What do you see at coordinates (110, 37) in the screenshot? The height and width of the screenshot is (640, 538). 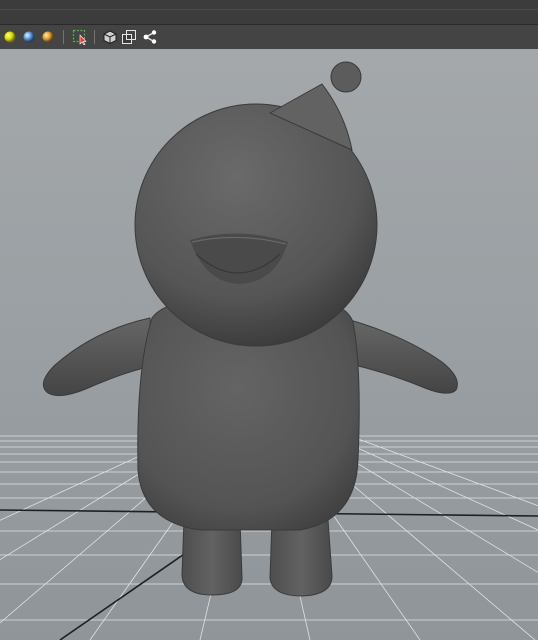 I see `cube-icon` at bounding box center [110, 37].